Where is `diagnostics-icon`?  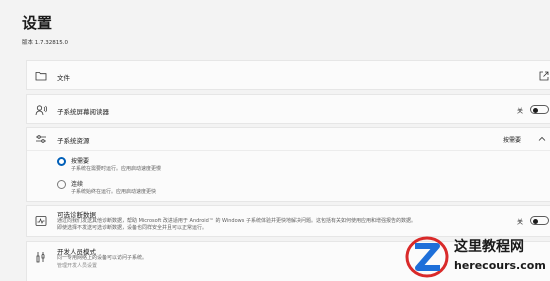 diagnostics-icon is located at coordinates (41, 221).